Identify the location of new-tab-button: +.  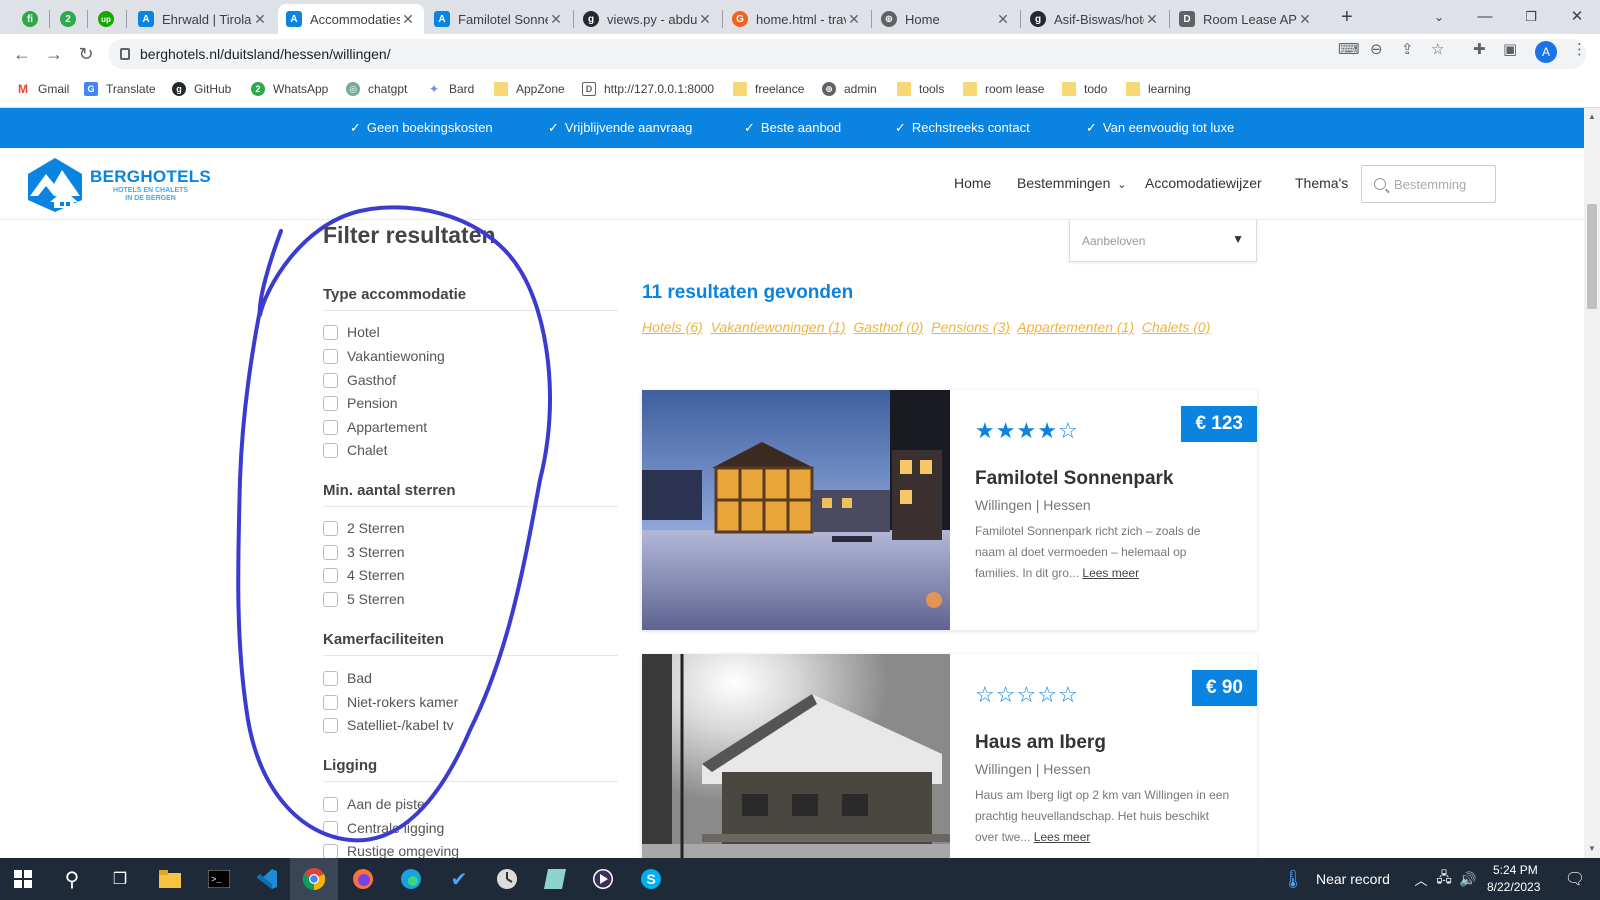
(1347, 17).